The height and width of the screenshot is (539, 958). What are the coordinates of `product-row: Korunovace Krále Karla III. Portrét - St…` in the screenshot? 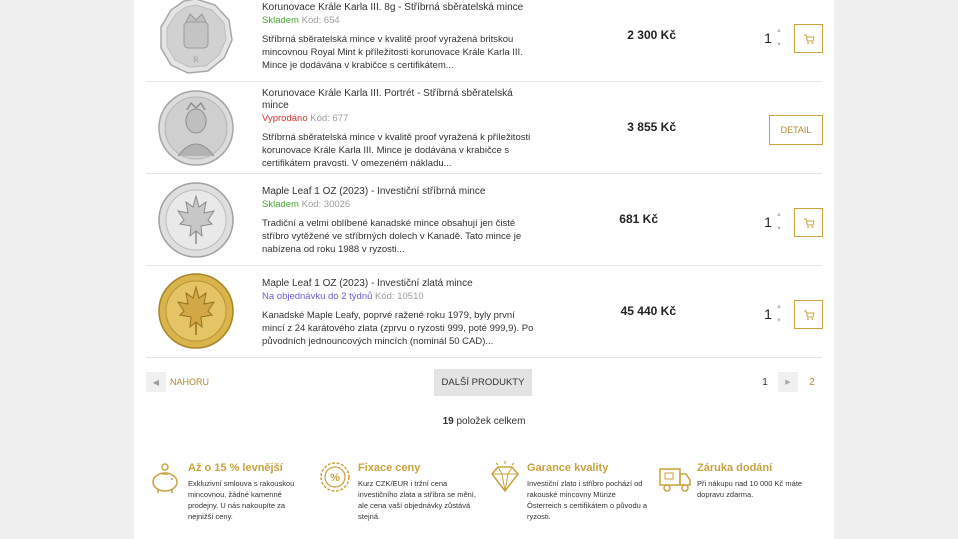 It's located at (484, 128).